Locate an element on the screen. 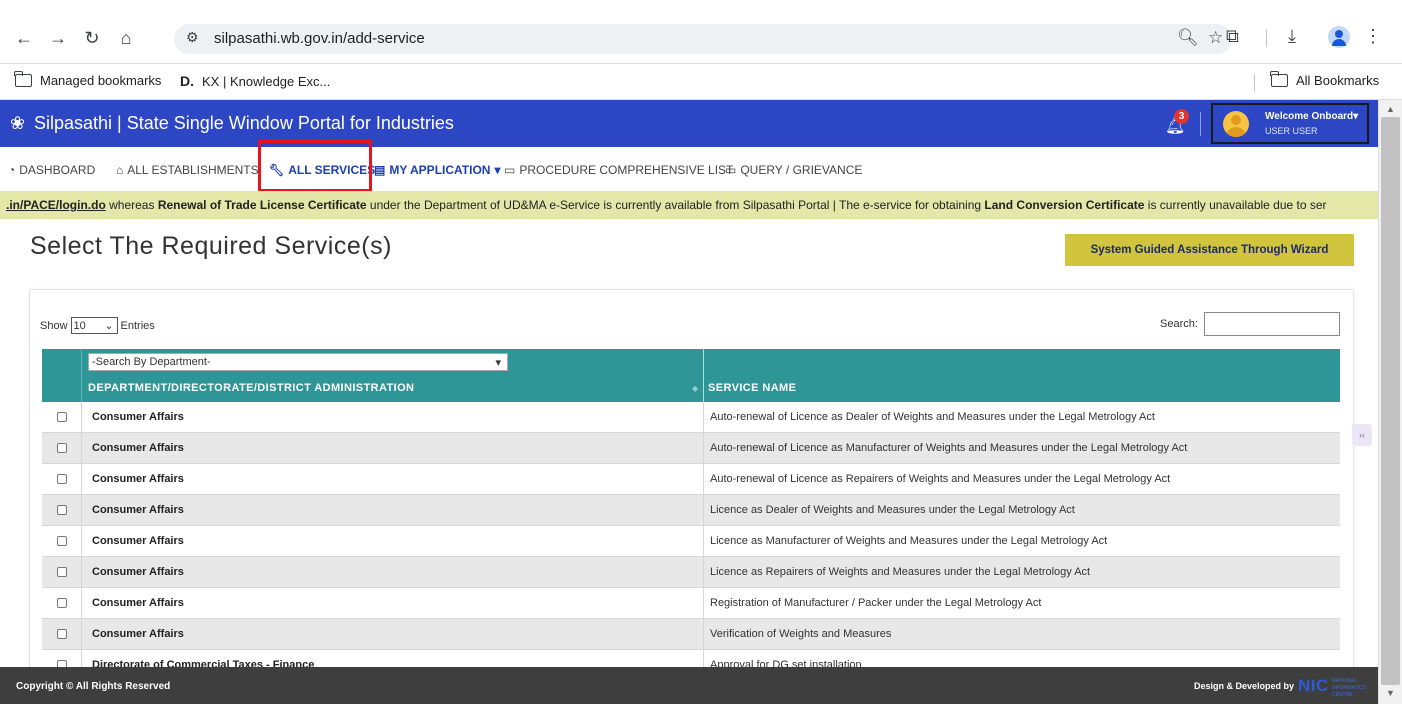 Image resolution: width=1402 pixels, height=704 pixels. nav-my-application: ▤ MY APPLICATION ▾ is located at coordinates (437, 170).